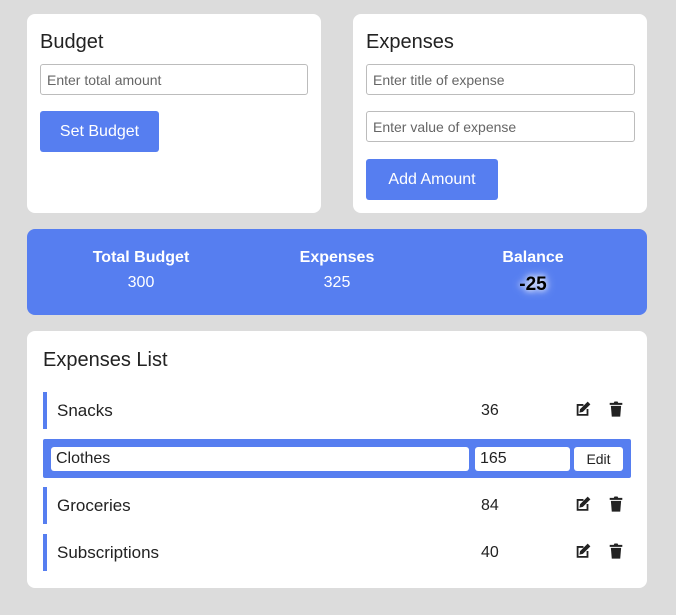 The height and width of the screenshot is (615, 676). Describe the element at coordinates (105, 360) in the screenshot. I see `expenses-list-title: Expenses List` at that location.